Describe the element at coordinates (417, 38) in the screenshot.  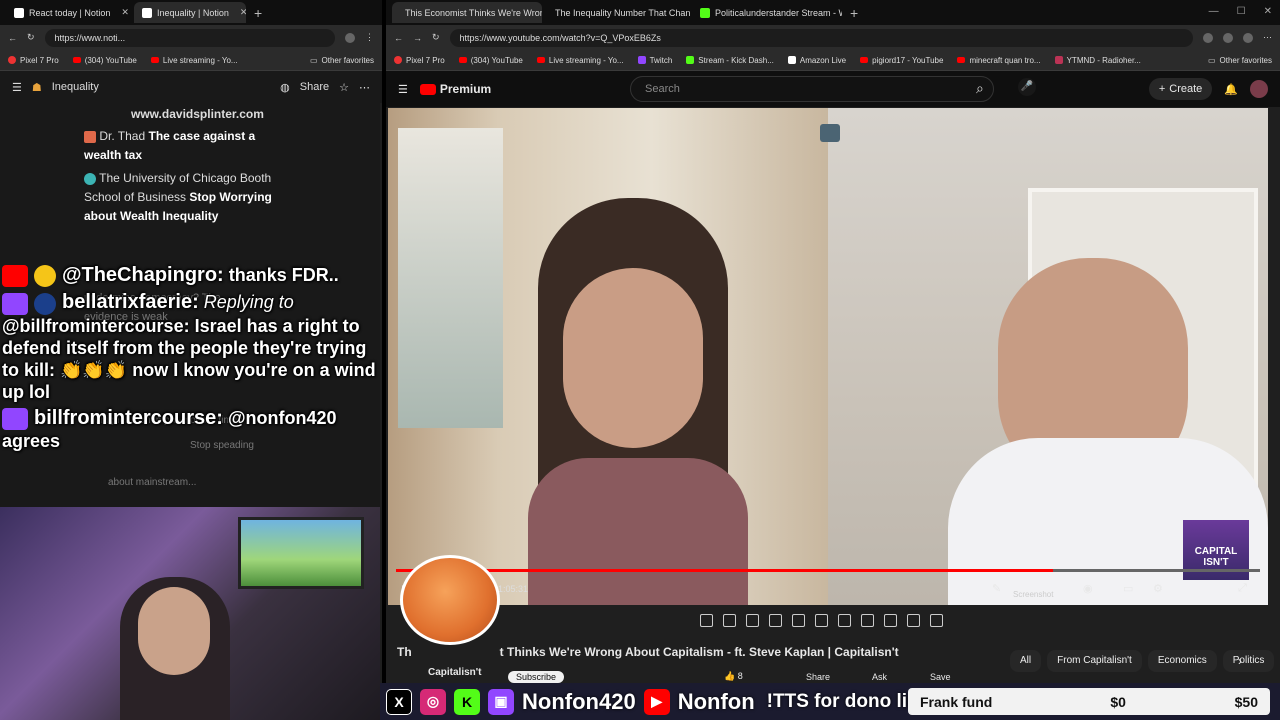
I see `forward-icon: →` at that location.